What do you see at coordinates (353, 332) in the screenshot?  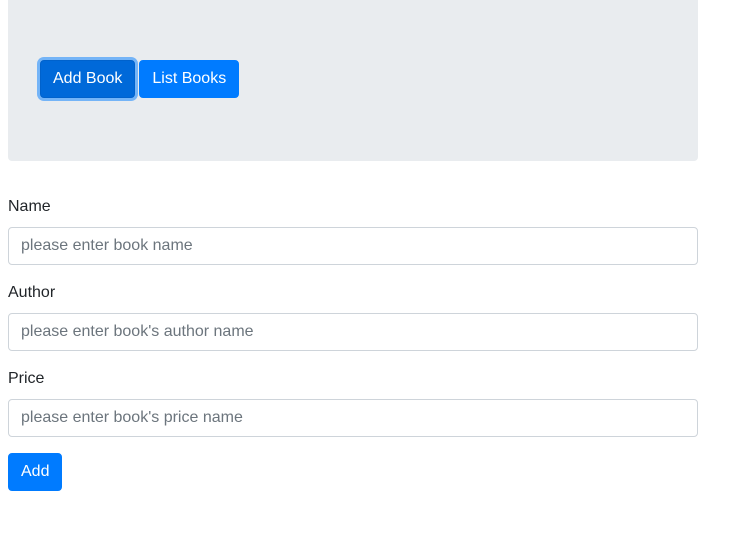 I see `author-input` at bounding box center [353, 332].